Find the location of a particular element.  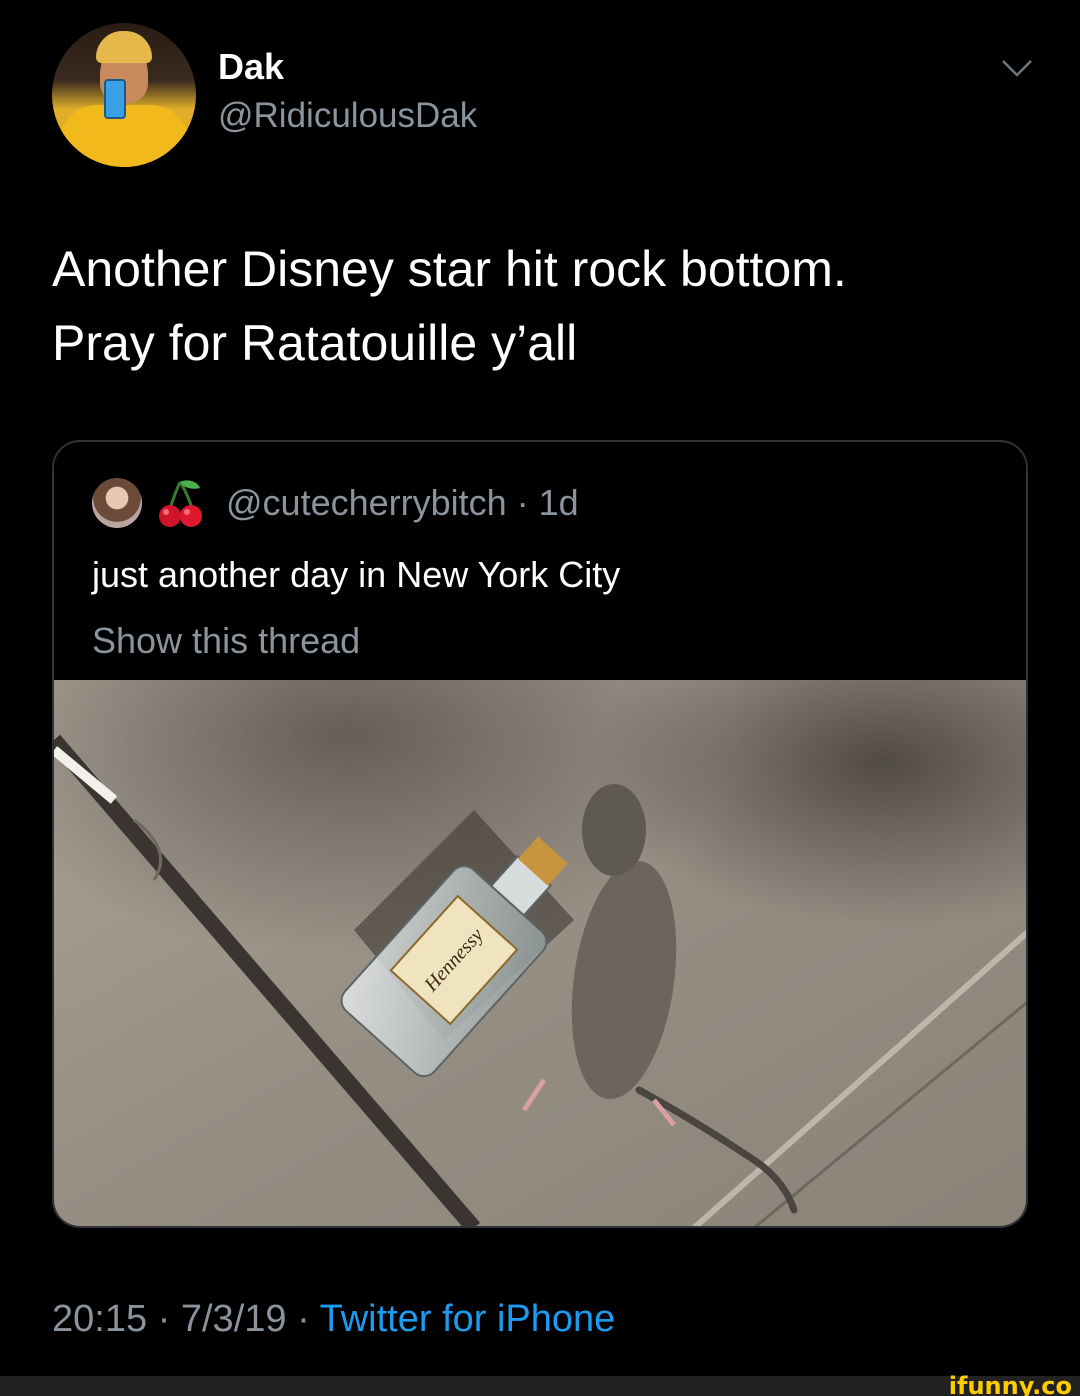

bottom-bar is located at coordinates (540, 1386).